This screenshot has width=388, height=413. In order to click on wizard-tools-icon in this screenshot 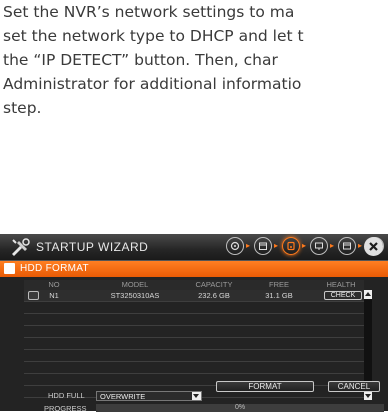, I will do `click(21, 247)`.